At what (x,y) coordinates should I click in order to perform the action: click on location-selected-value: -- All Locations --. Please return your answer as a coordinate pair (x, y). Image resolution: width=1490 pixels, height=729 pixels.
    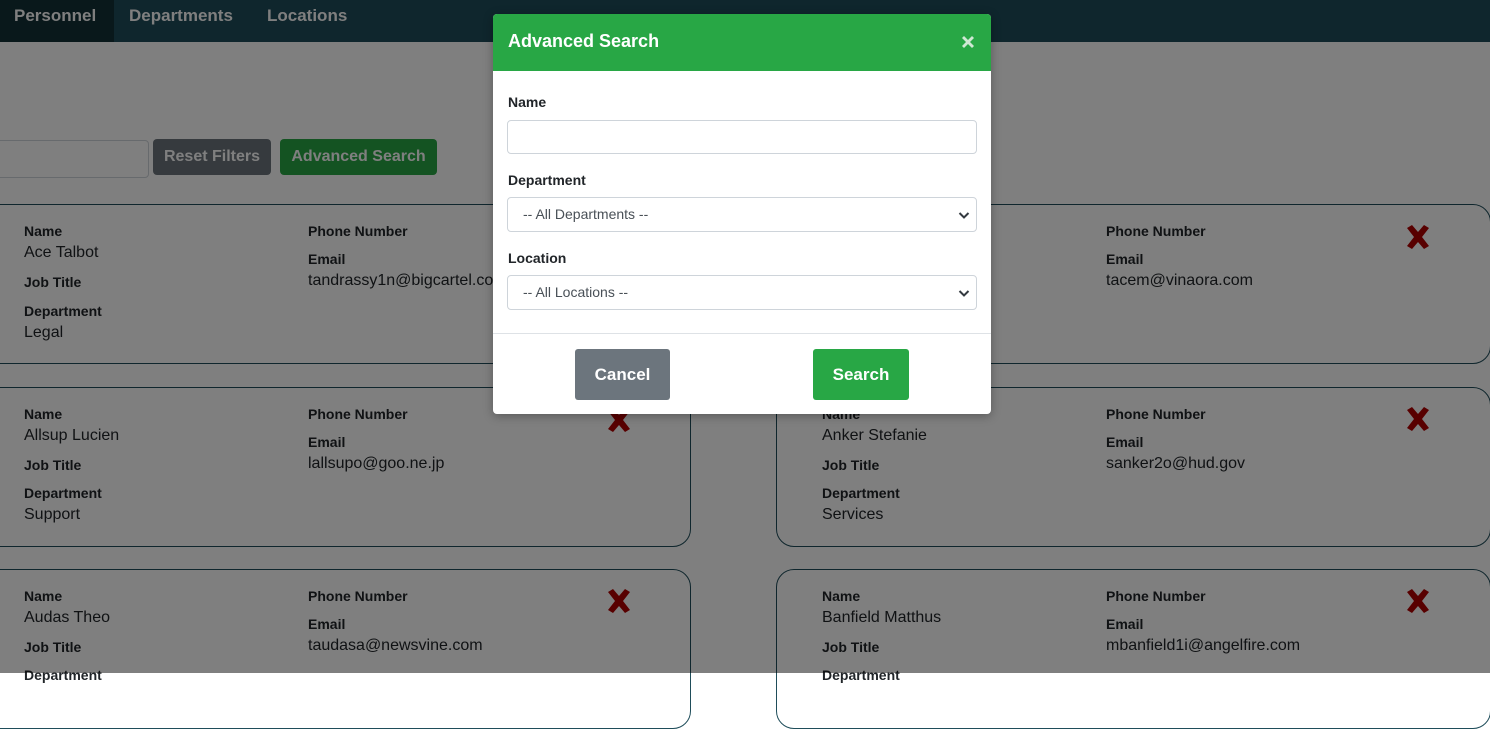
    Looking at the image, I should click on (576, 292).